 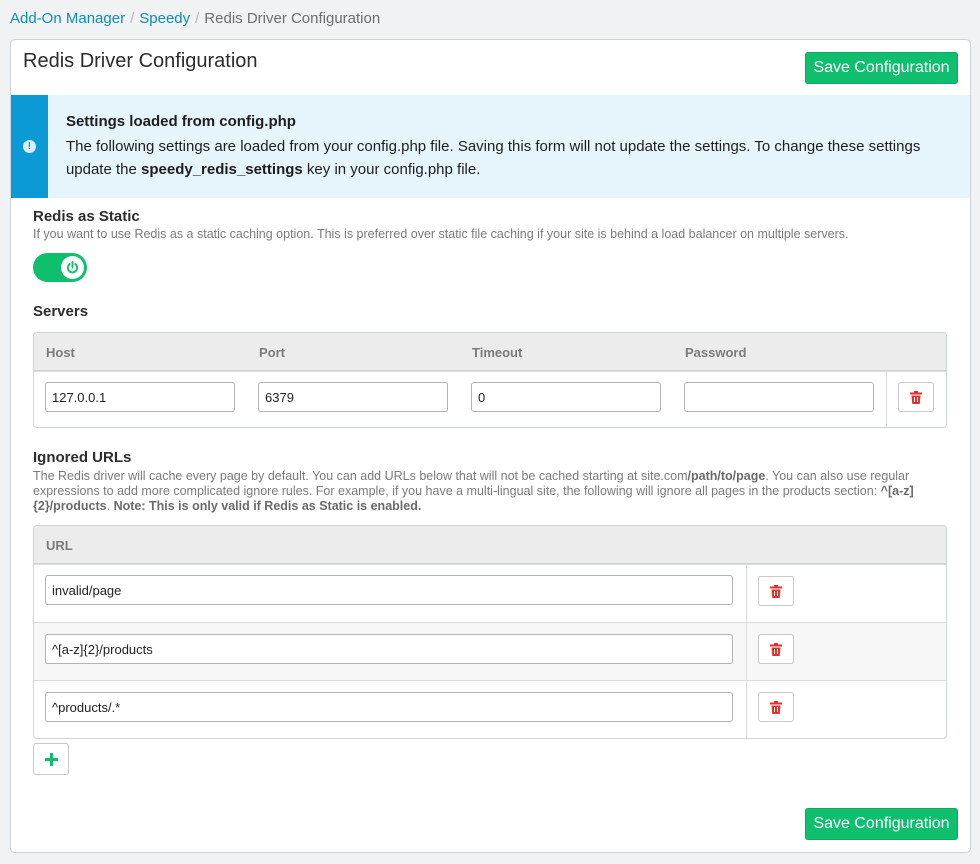 I want to click on page-title: Redis Driver Configuration, so click(x=140, y=61).